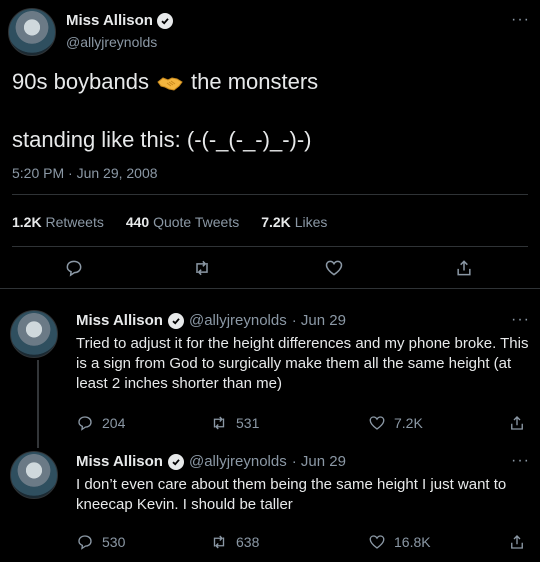 This screenshot has width=540, height=562. I want to click on like-button: 16.8K, so click(399, 542).